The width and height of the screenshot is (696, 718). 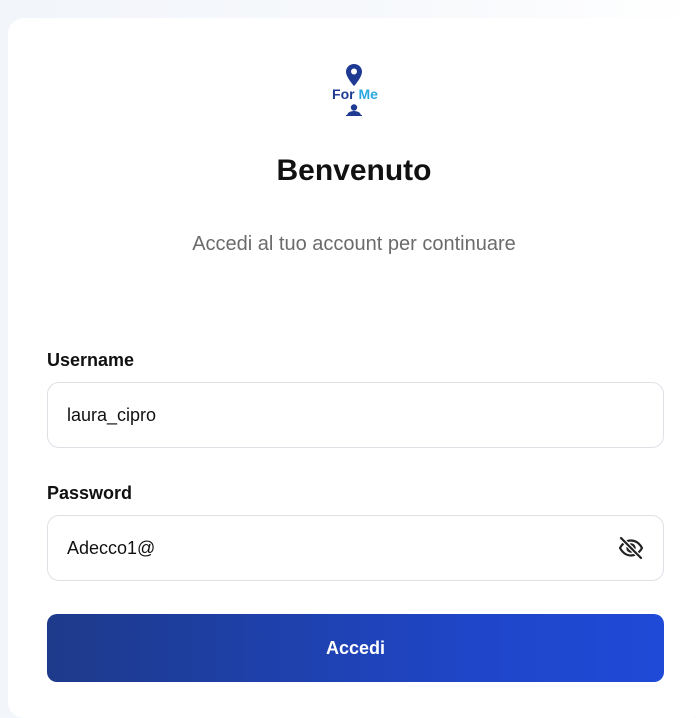 I want to click on password-input, so click(x=355, y=548).